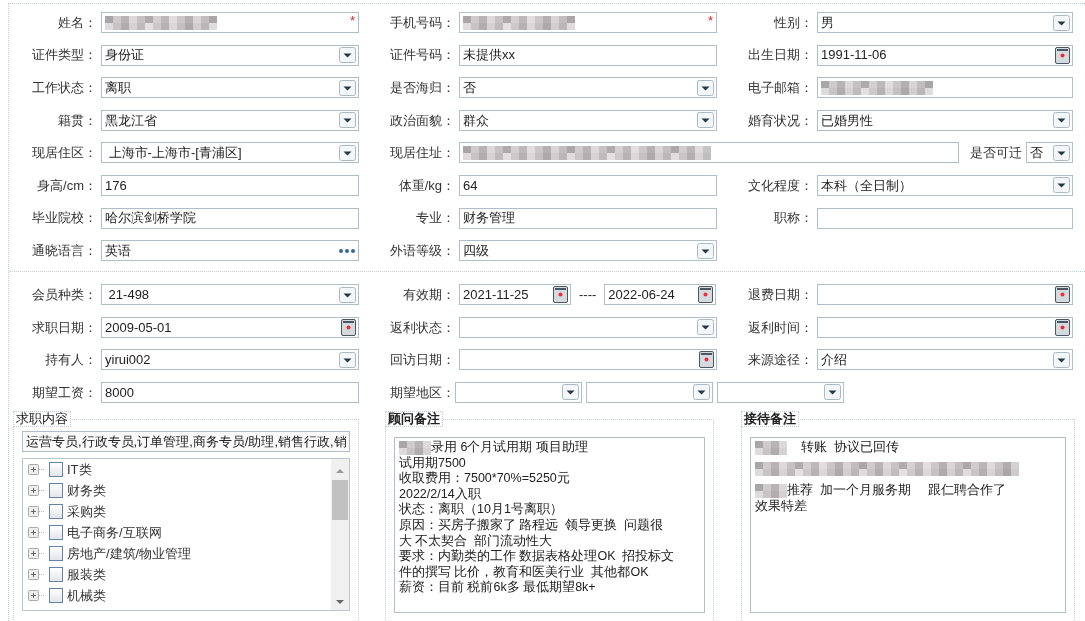  I want to click on note-line: 效果特差, so click(781, 506).